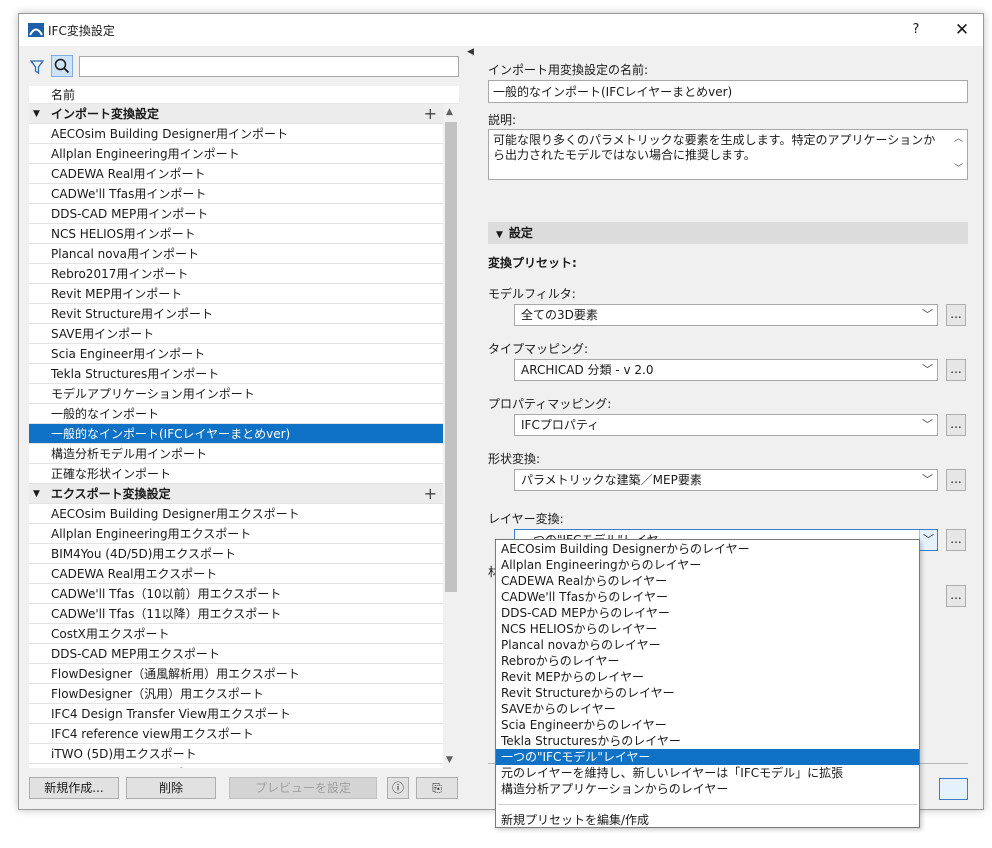 This screenshot has height=848, width=992. I want to click on name-input: 一般的なインポート(IFCレイヤーまとめver), so click(728, 91).